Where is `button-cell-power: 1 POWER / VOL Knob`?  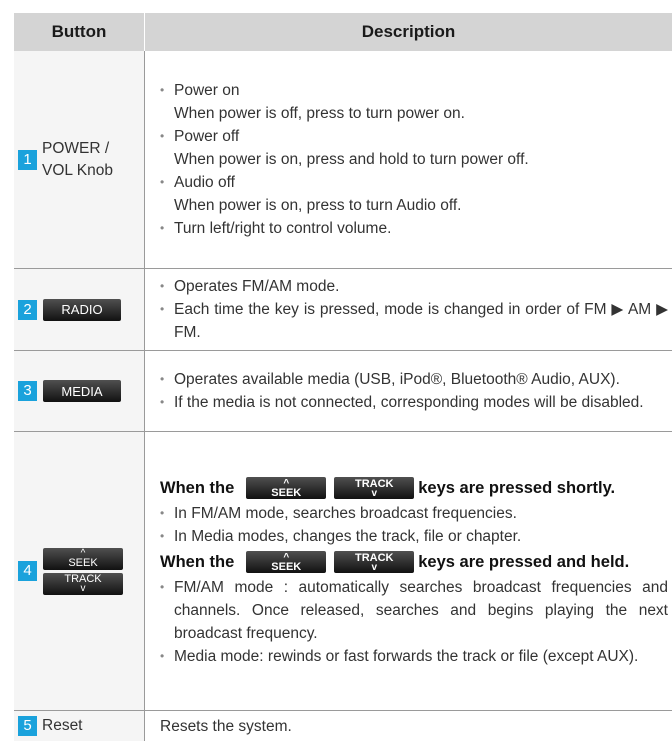 button-cell-power: 1 POWER / VOL Knob is located at coordinates (79, 160).